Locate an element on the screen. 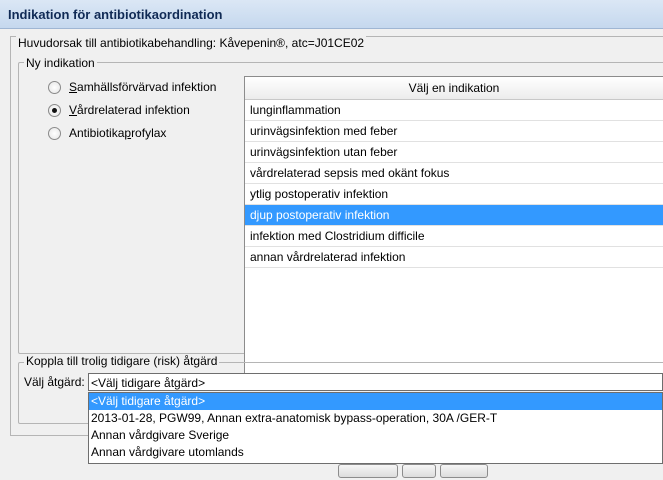 The image size is (663, 480). radio-community-acquired: Samhällsförvärvad infektion is located at coordinates (132, 87).